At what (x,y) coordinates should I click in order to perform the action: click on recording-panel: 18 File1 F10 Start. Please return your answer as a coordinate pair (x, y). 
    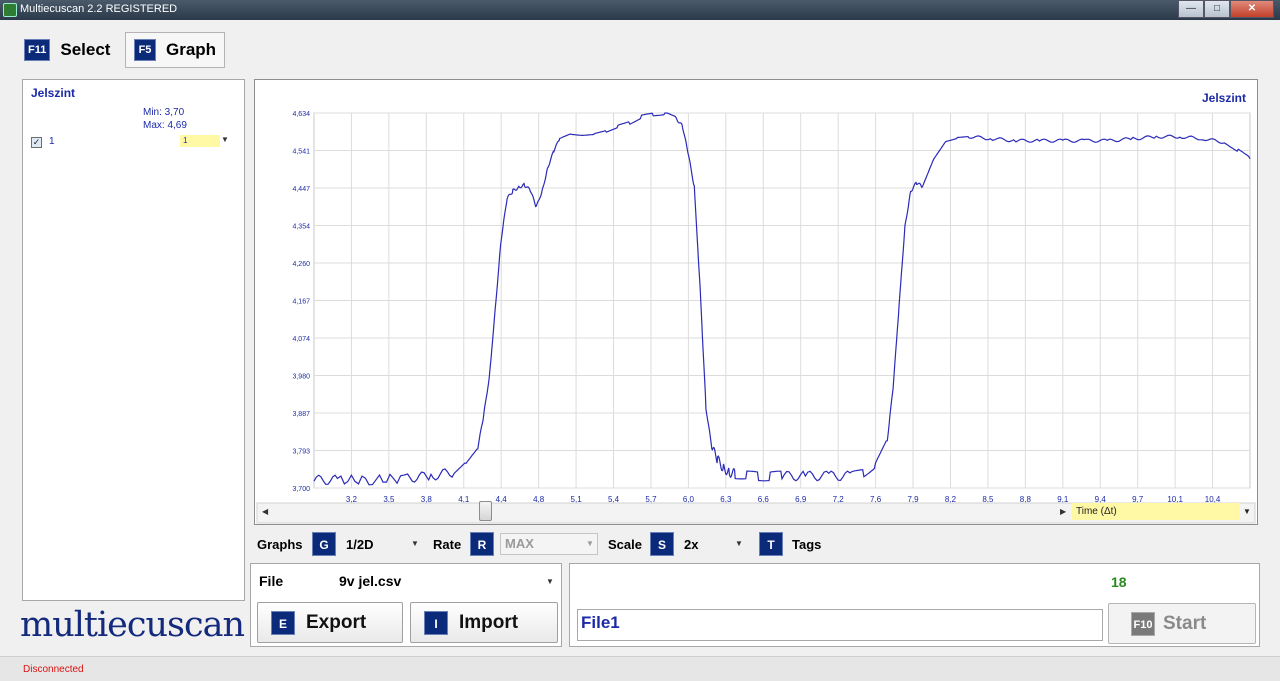
    Looking at the image, I should click on (914, 605).